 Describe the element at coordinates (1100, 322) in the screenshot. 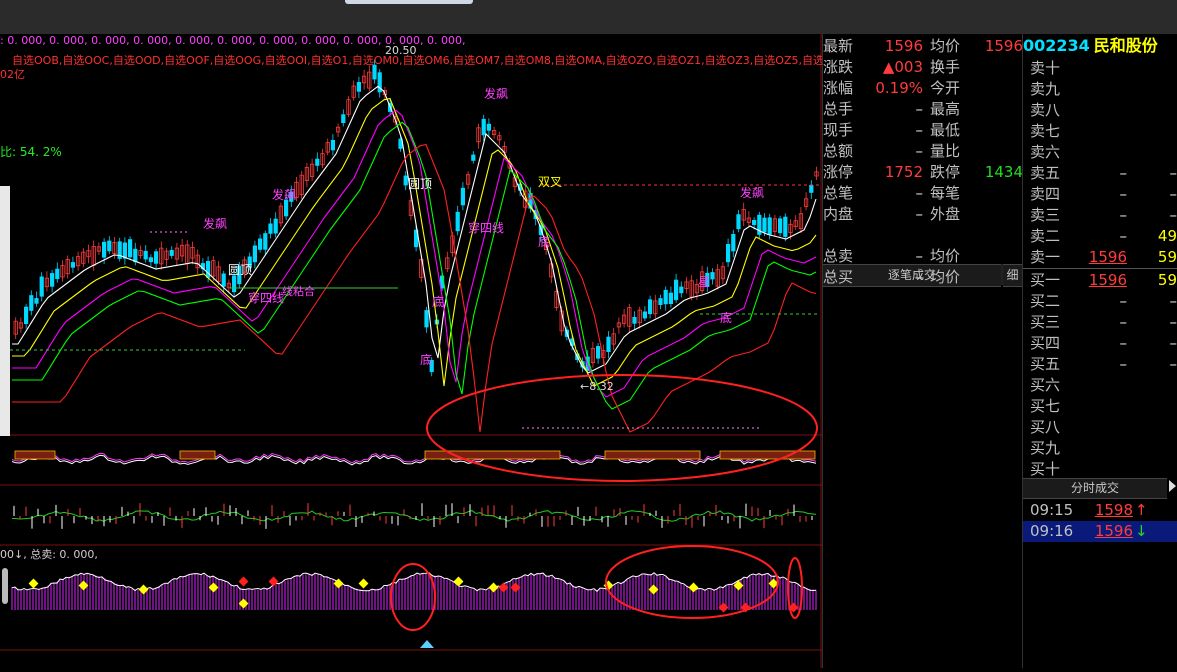

I see `orderbook-row: 买三 – –` at that location.